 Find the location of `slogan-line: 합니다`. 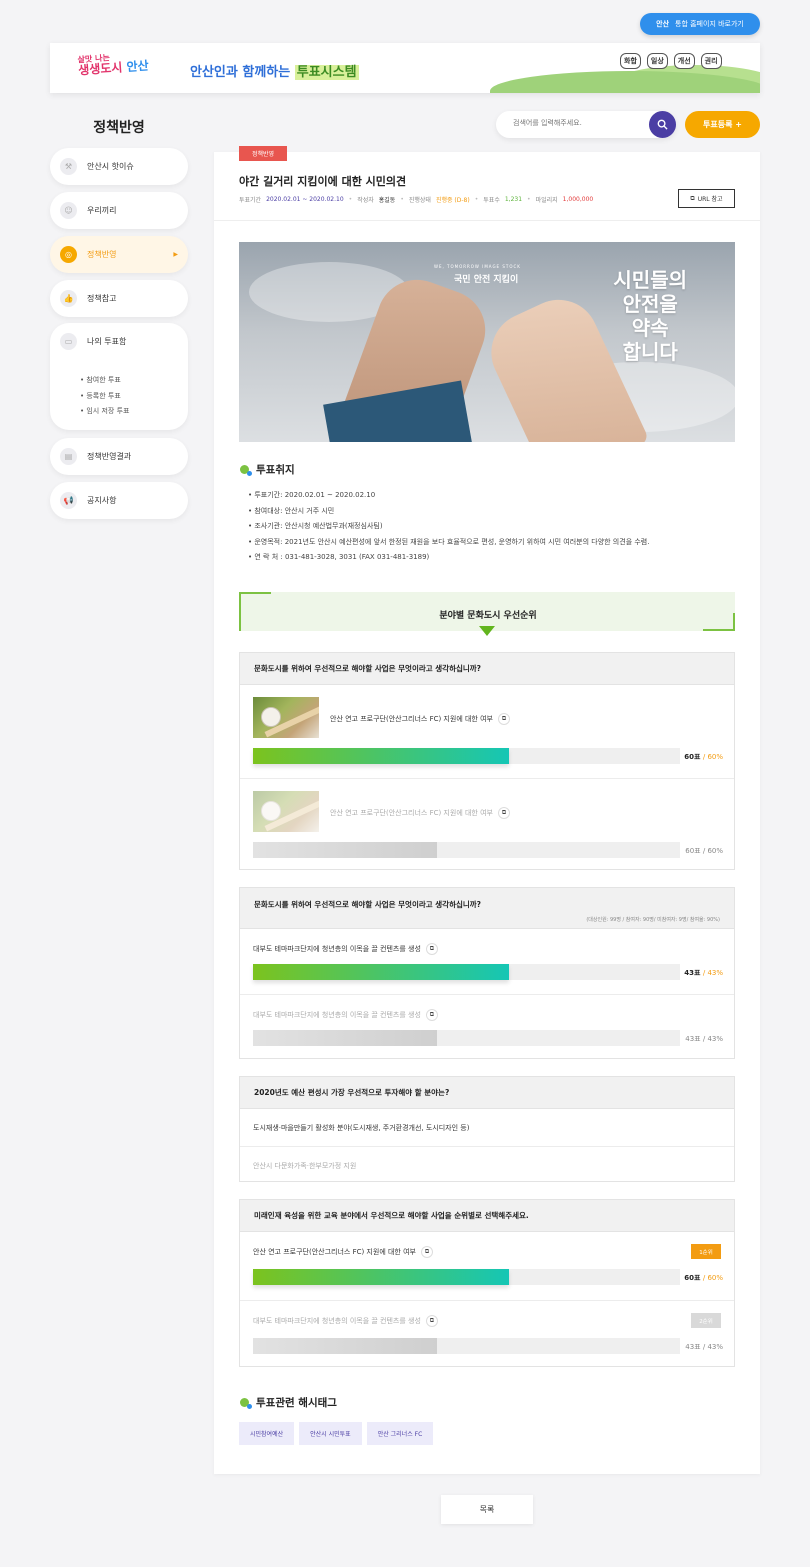

slogan-line: 합니다 is located at coordinates (650, 352).